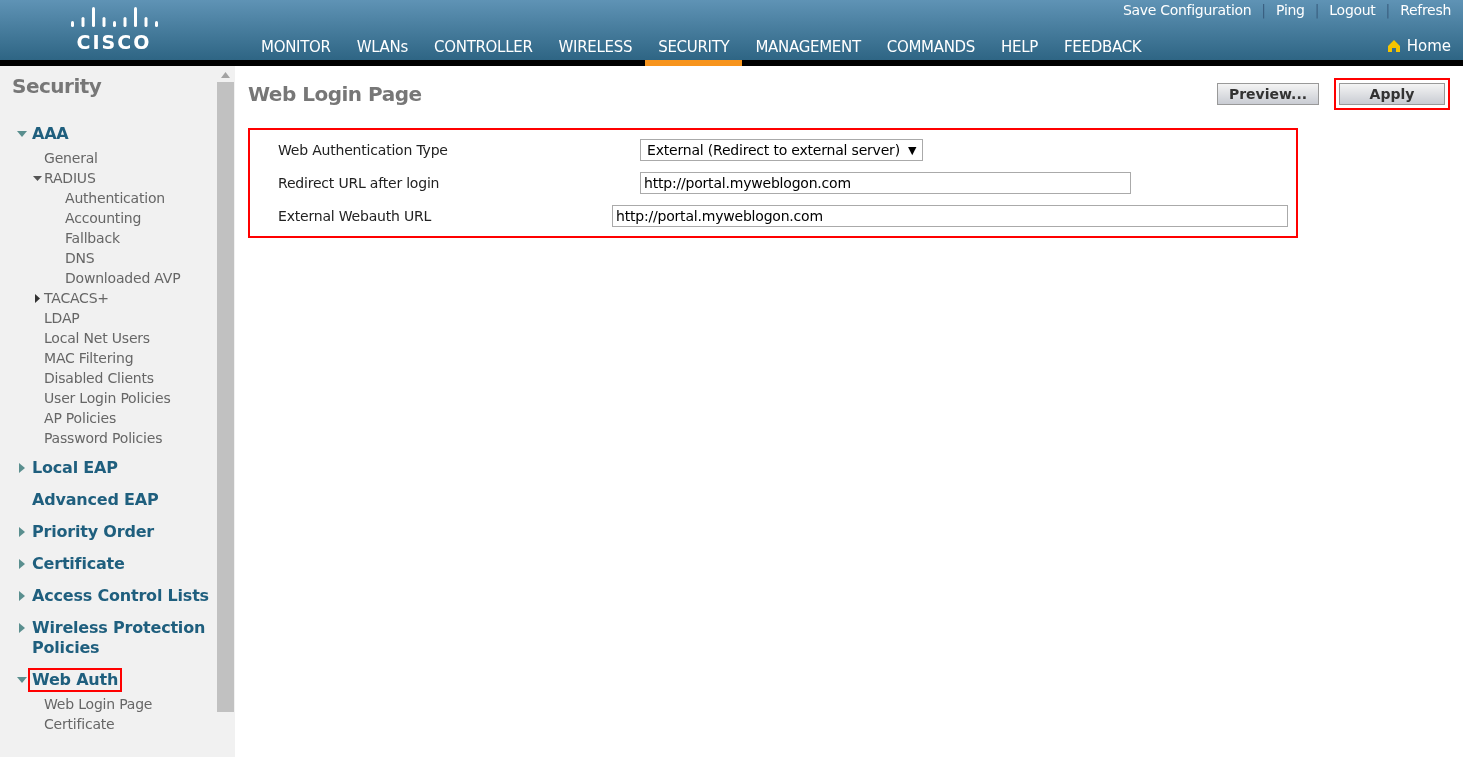 The width and height of the screenshot is (1463, 757). Describe the element at coordinates (113, 218) in the screenshot. I see `sidebar-item: Accounting` at that location.